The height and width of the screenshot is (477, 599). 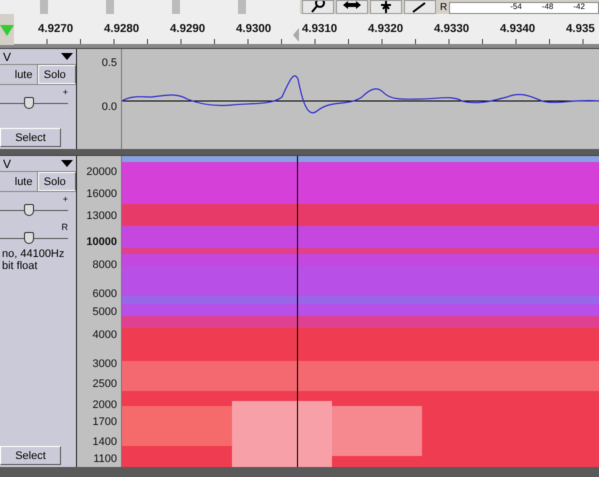 I want to click on scale-label: 13000, so click(x=101, y=216).